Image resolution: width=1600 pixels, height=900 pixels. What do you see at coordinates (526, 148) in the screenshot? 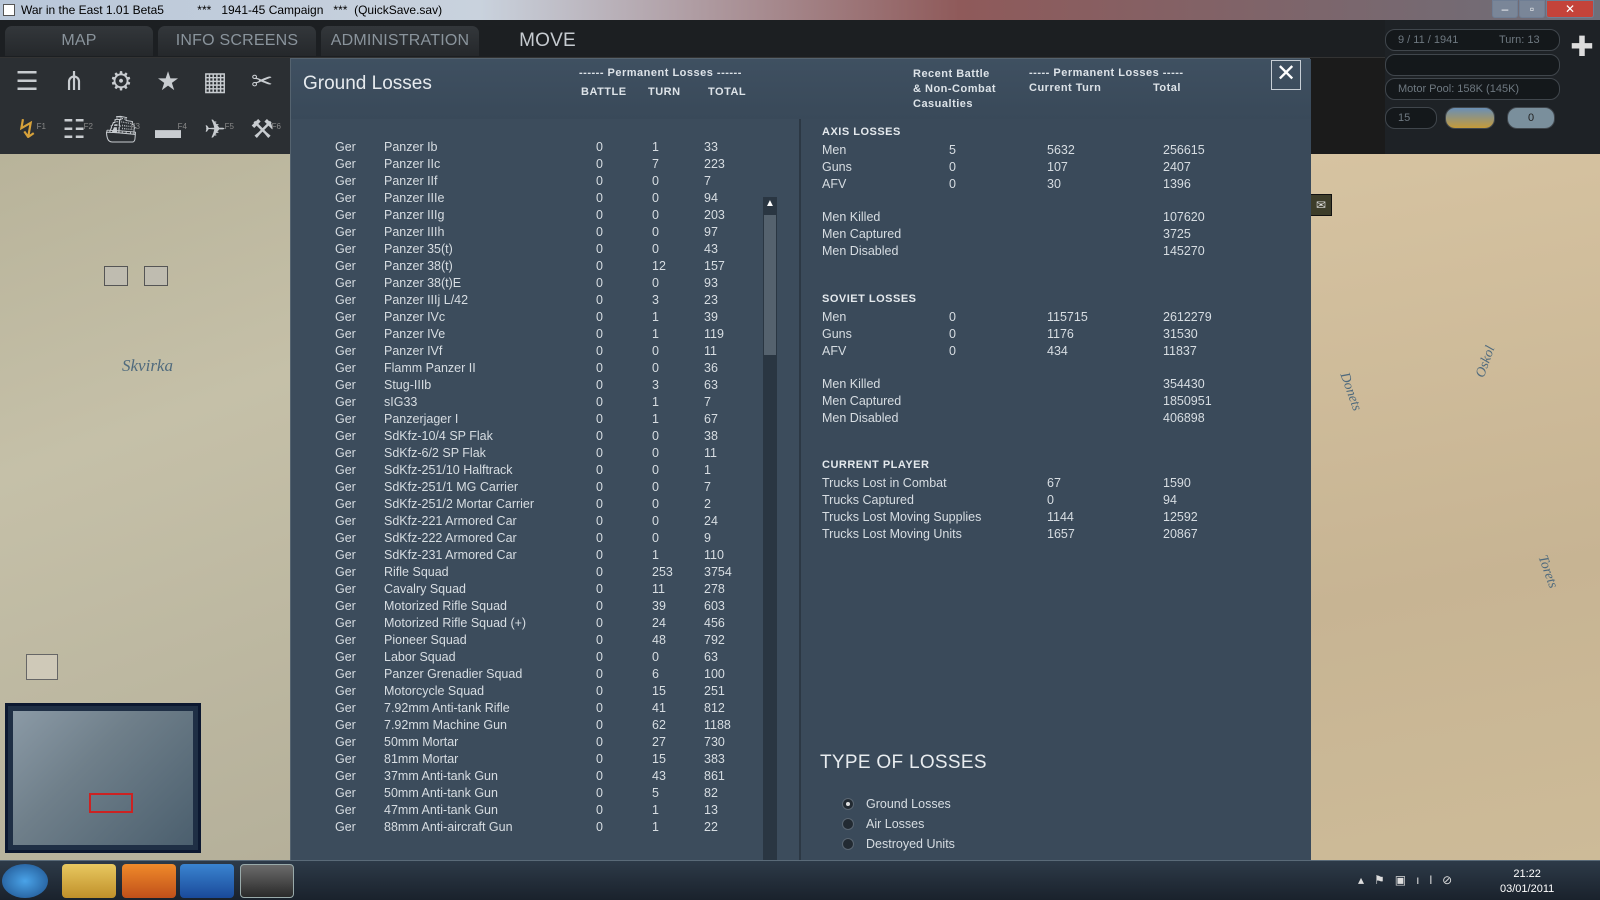
I see `table-row: Ger Panzer Ib 0 1 33` at bounding box center [526, 148].